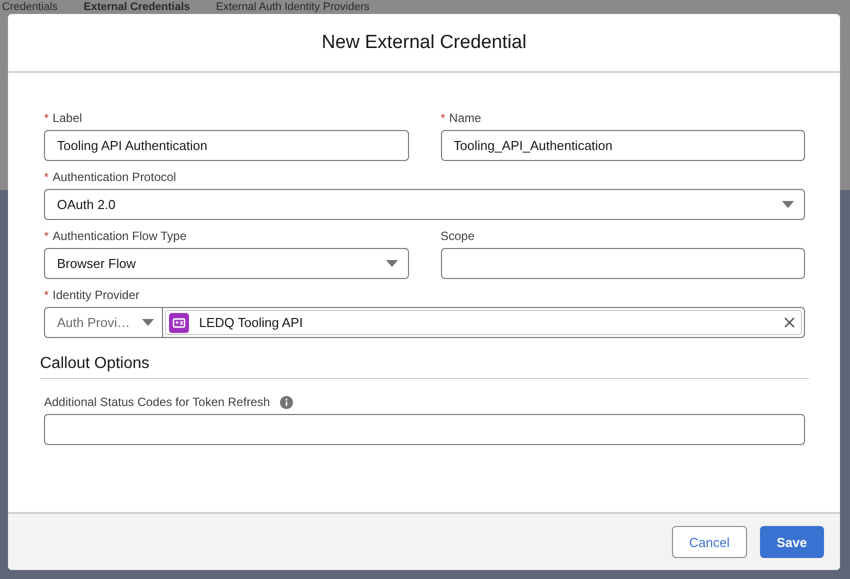  Describe the element at coordinates (424, 204) in the screenshot. I see `combobox: OAuth 2.0` at that location.